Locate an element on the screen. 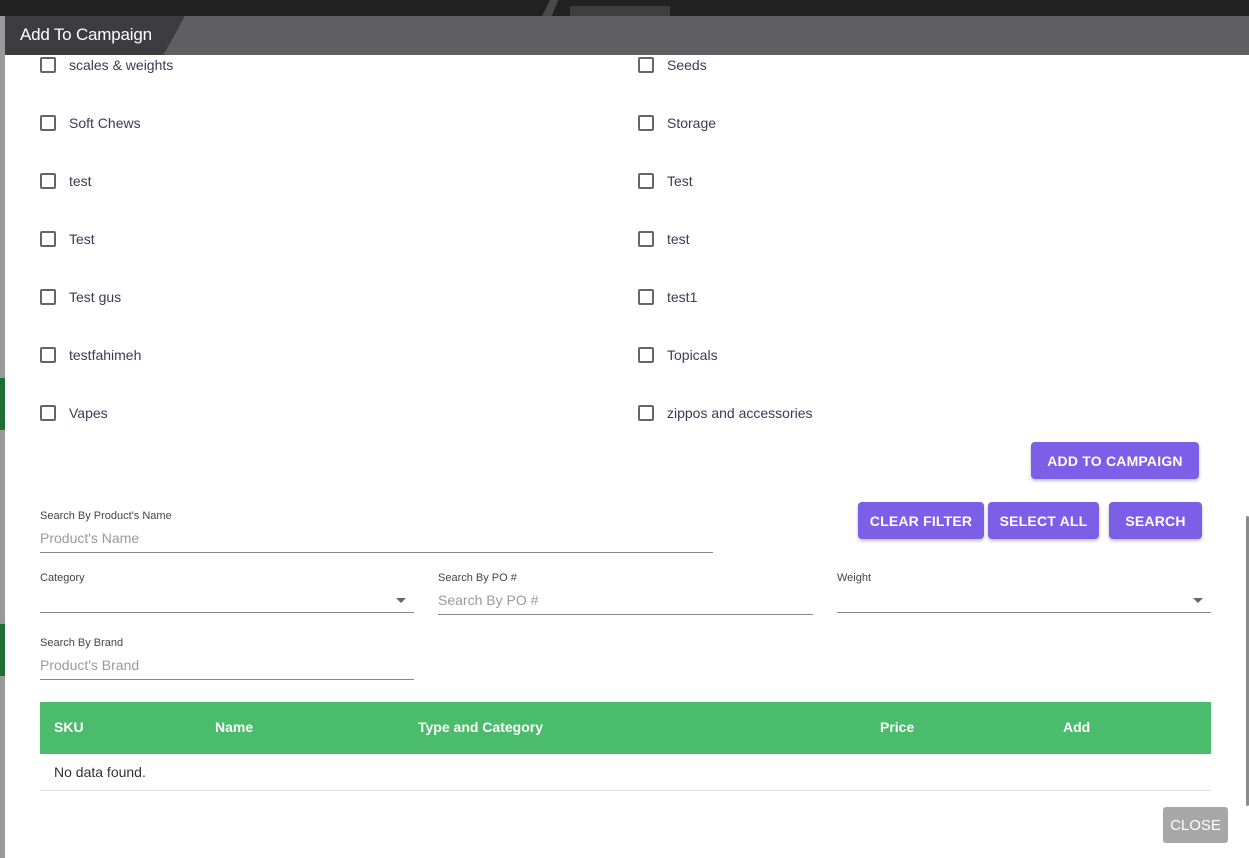 The image size is (1249, 858). category-label: scales & weights is located at coordinates (121, 65).